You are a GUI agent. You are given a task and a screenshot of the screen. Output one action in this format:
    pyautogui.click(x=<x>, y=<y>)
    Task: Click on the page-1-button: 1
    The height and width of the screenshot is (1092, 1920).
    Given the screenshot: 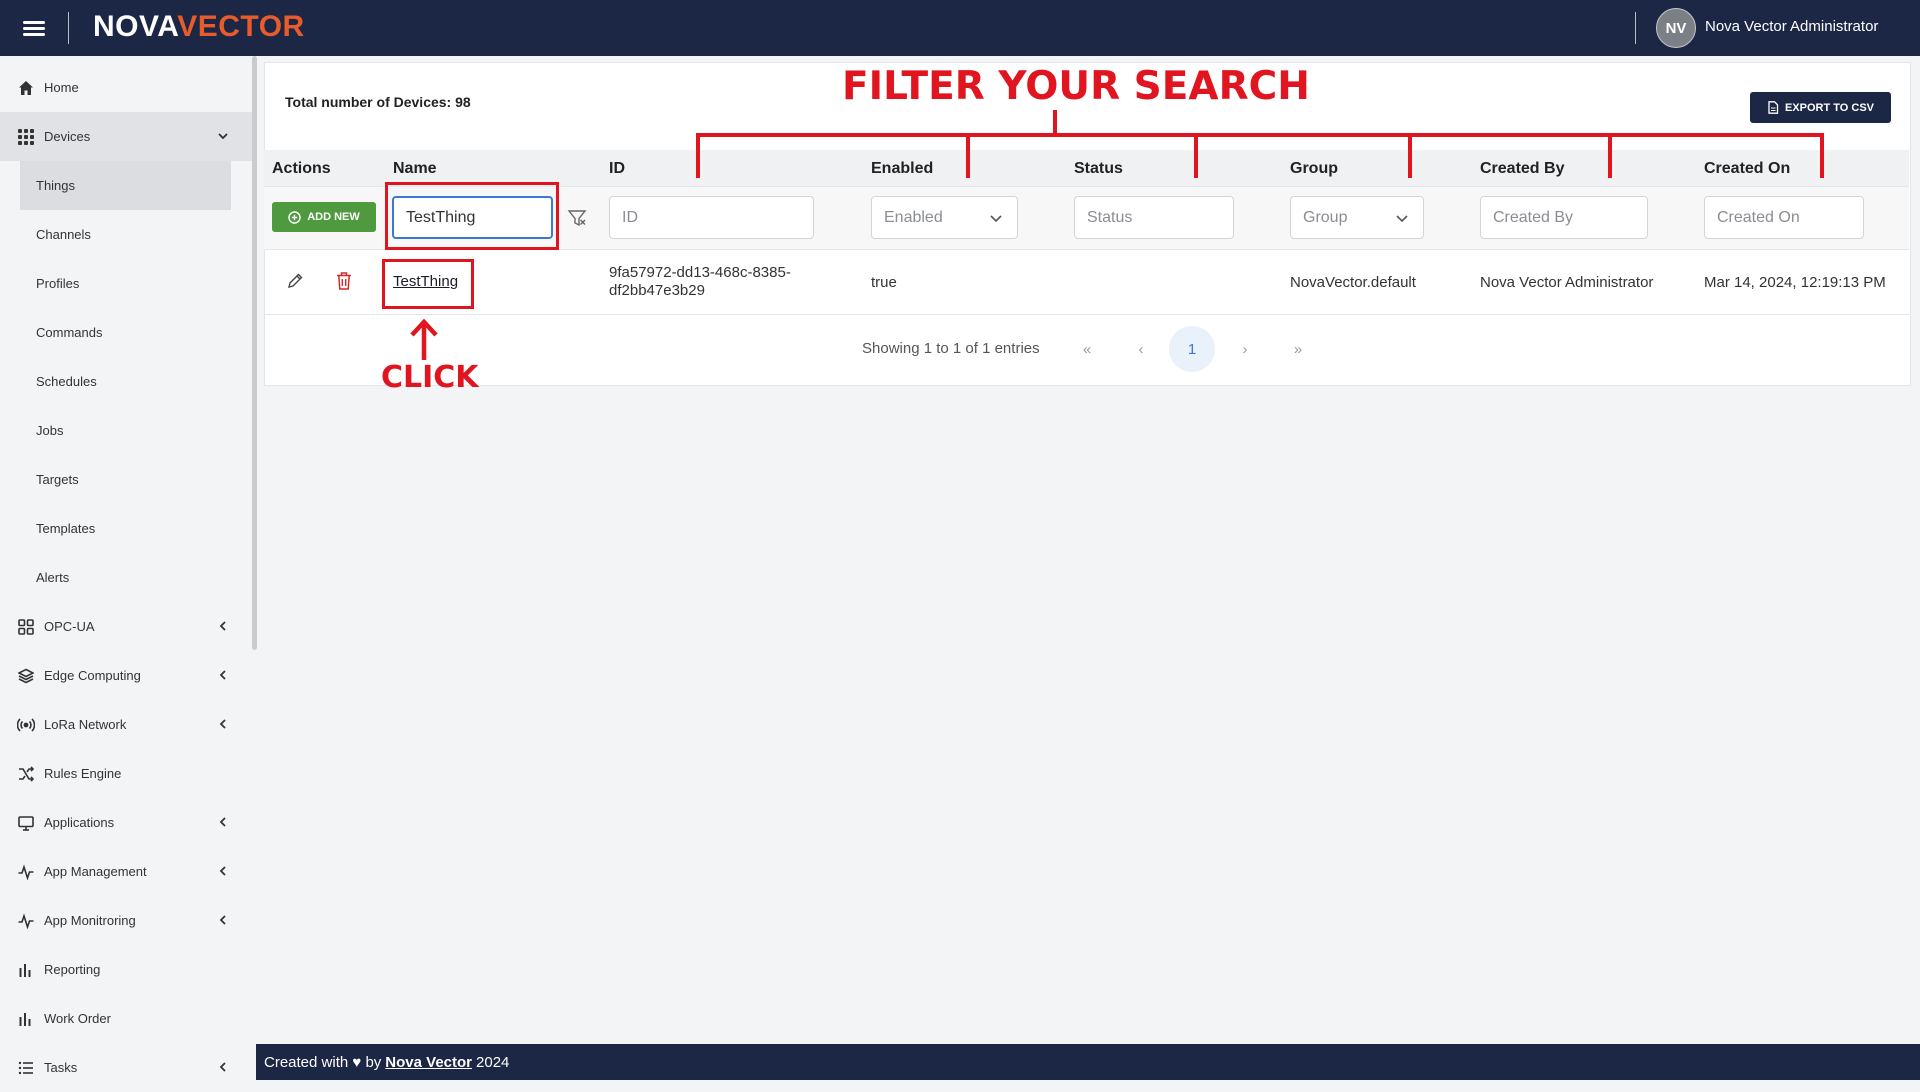 What is the action you would take?
    pyautogui.click(x=1192, y=349)
    